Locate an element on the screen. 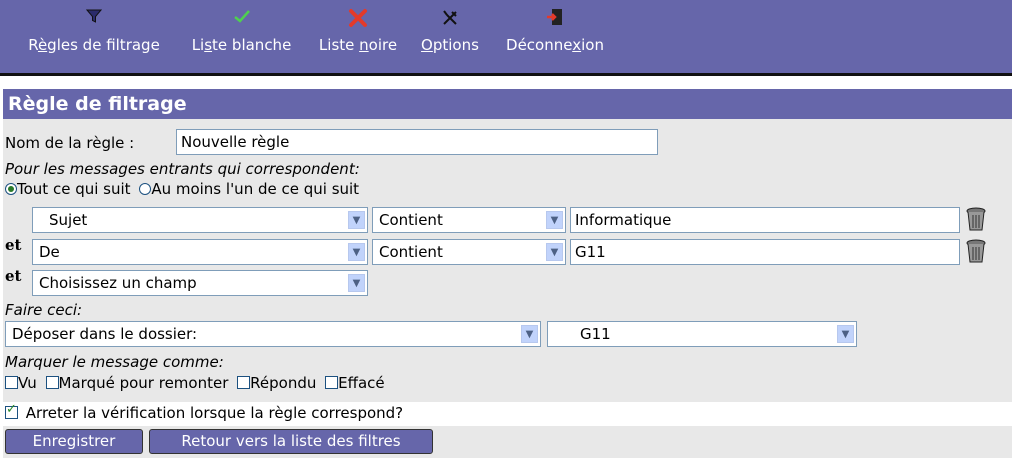  match-any-label: Au moins l'un de ce qui suit is located at coordinates (255, 189).